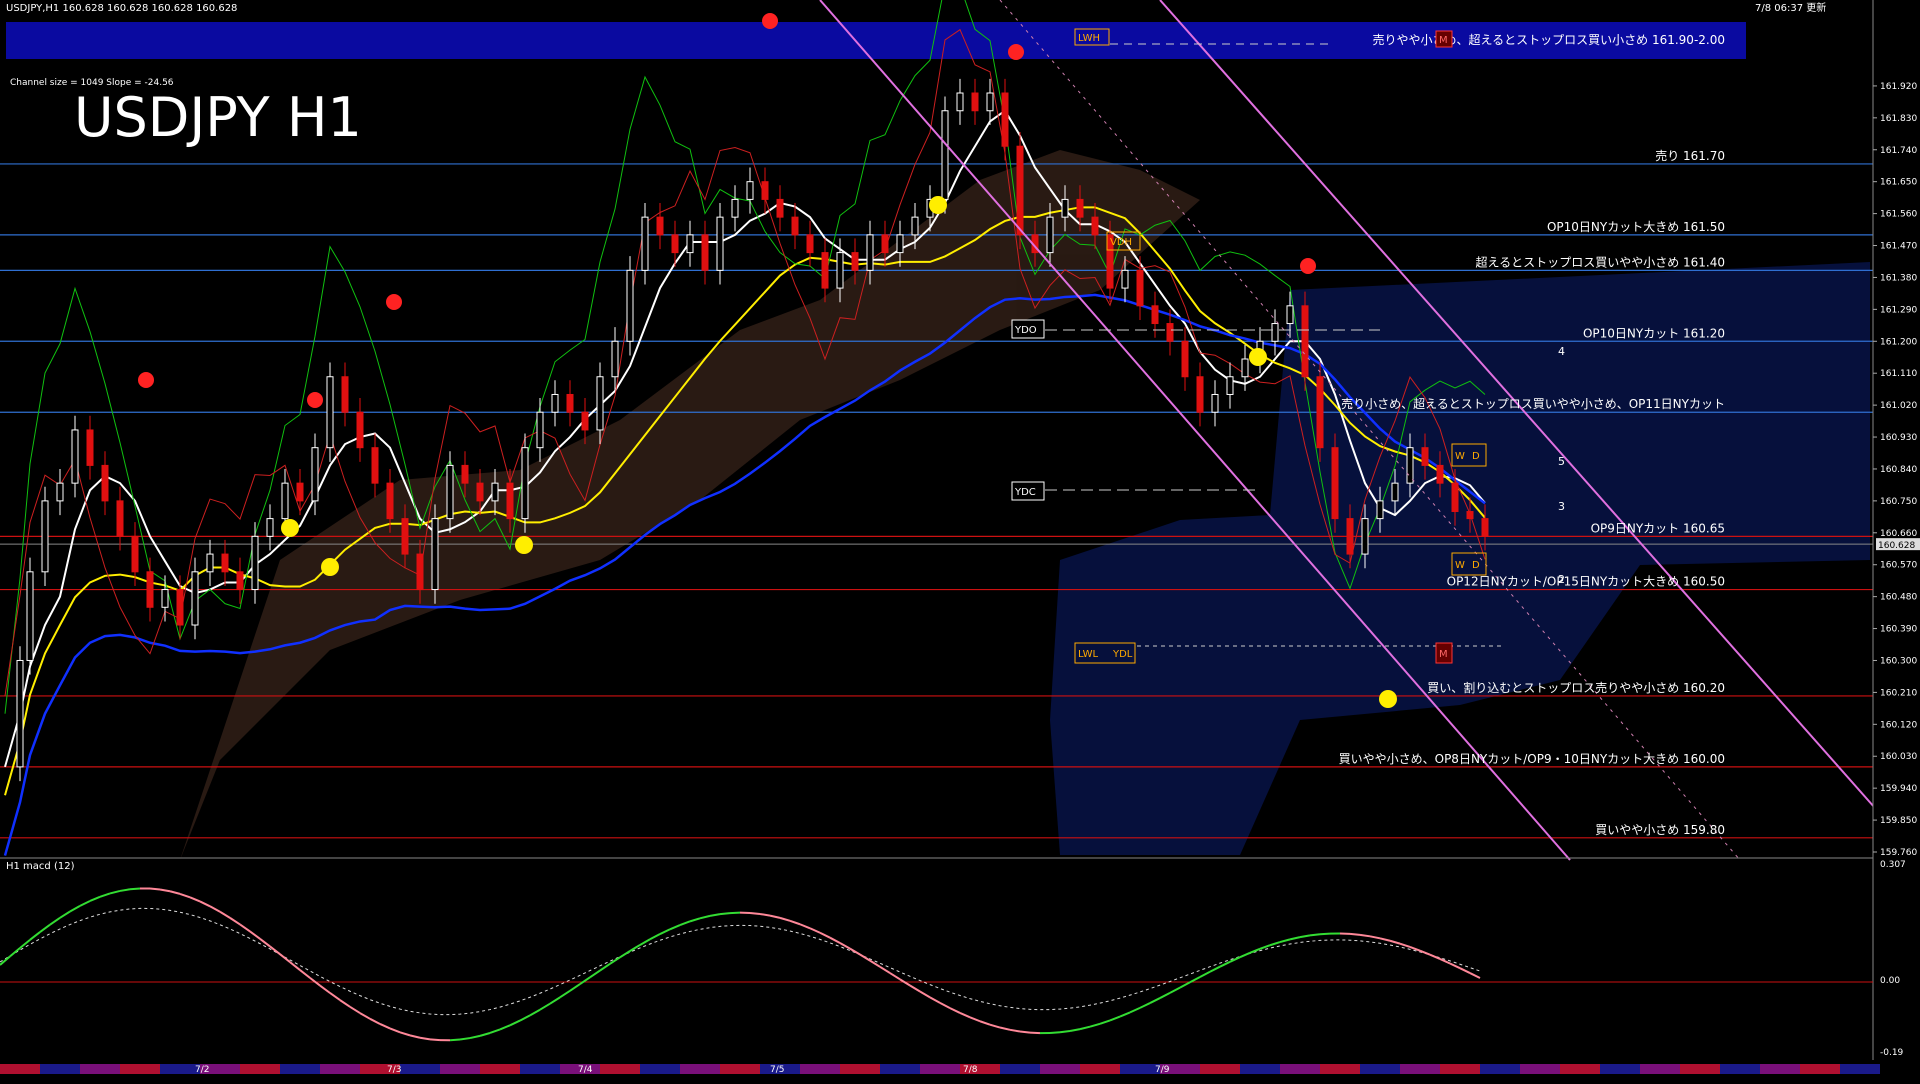  What do you see at coordinates (1561, 506) in the screenshot?
I see `proj-label-3: 3` at bounding box center [1561, 506].